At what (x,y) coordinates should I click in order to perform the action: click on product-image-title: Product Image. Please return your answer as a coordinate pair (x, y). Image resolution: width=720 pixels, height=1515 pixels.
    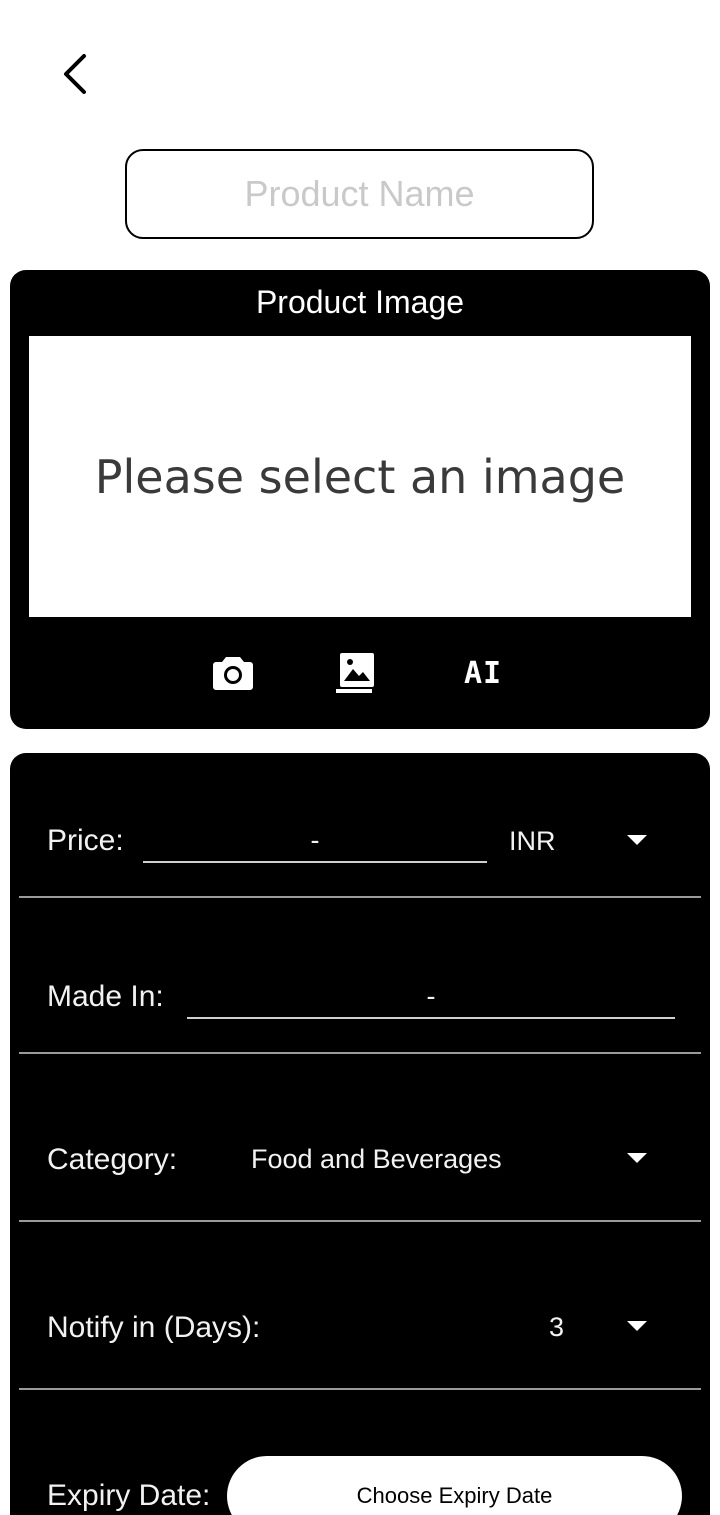
    Looking at the image, I should click on (360, 302).